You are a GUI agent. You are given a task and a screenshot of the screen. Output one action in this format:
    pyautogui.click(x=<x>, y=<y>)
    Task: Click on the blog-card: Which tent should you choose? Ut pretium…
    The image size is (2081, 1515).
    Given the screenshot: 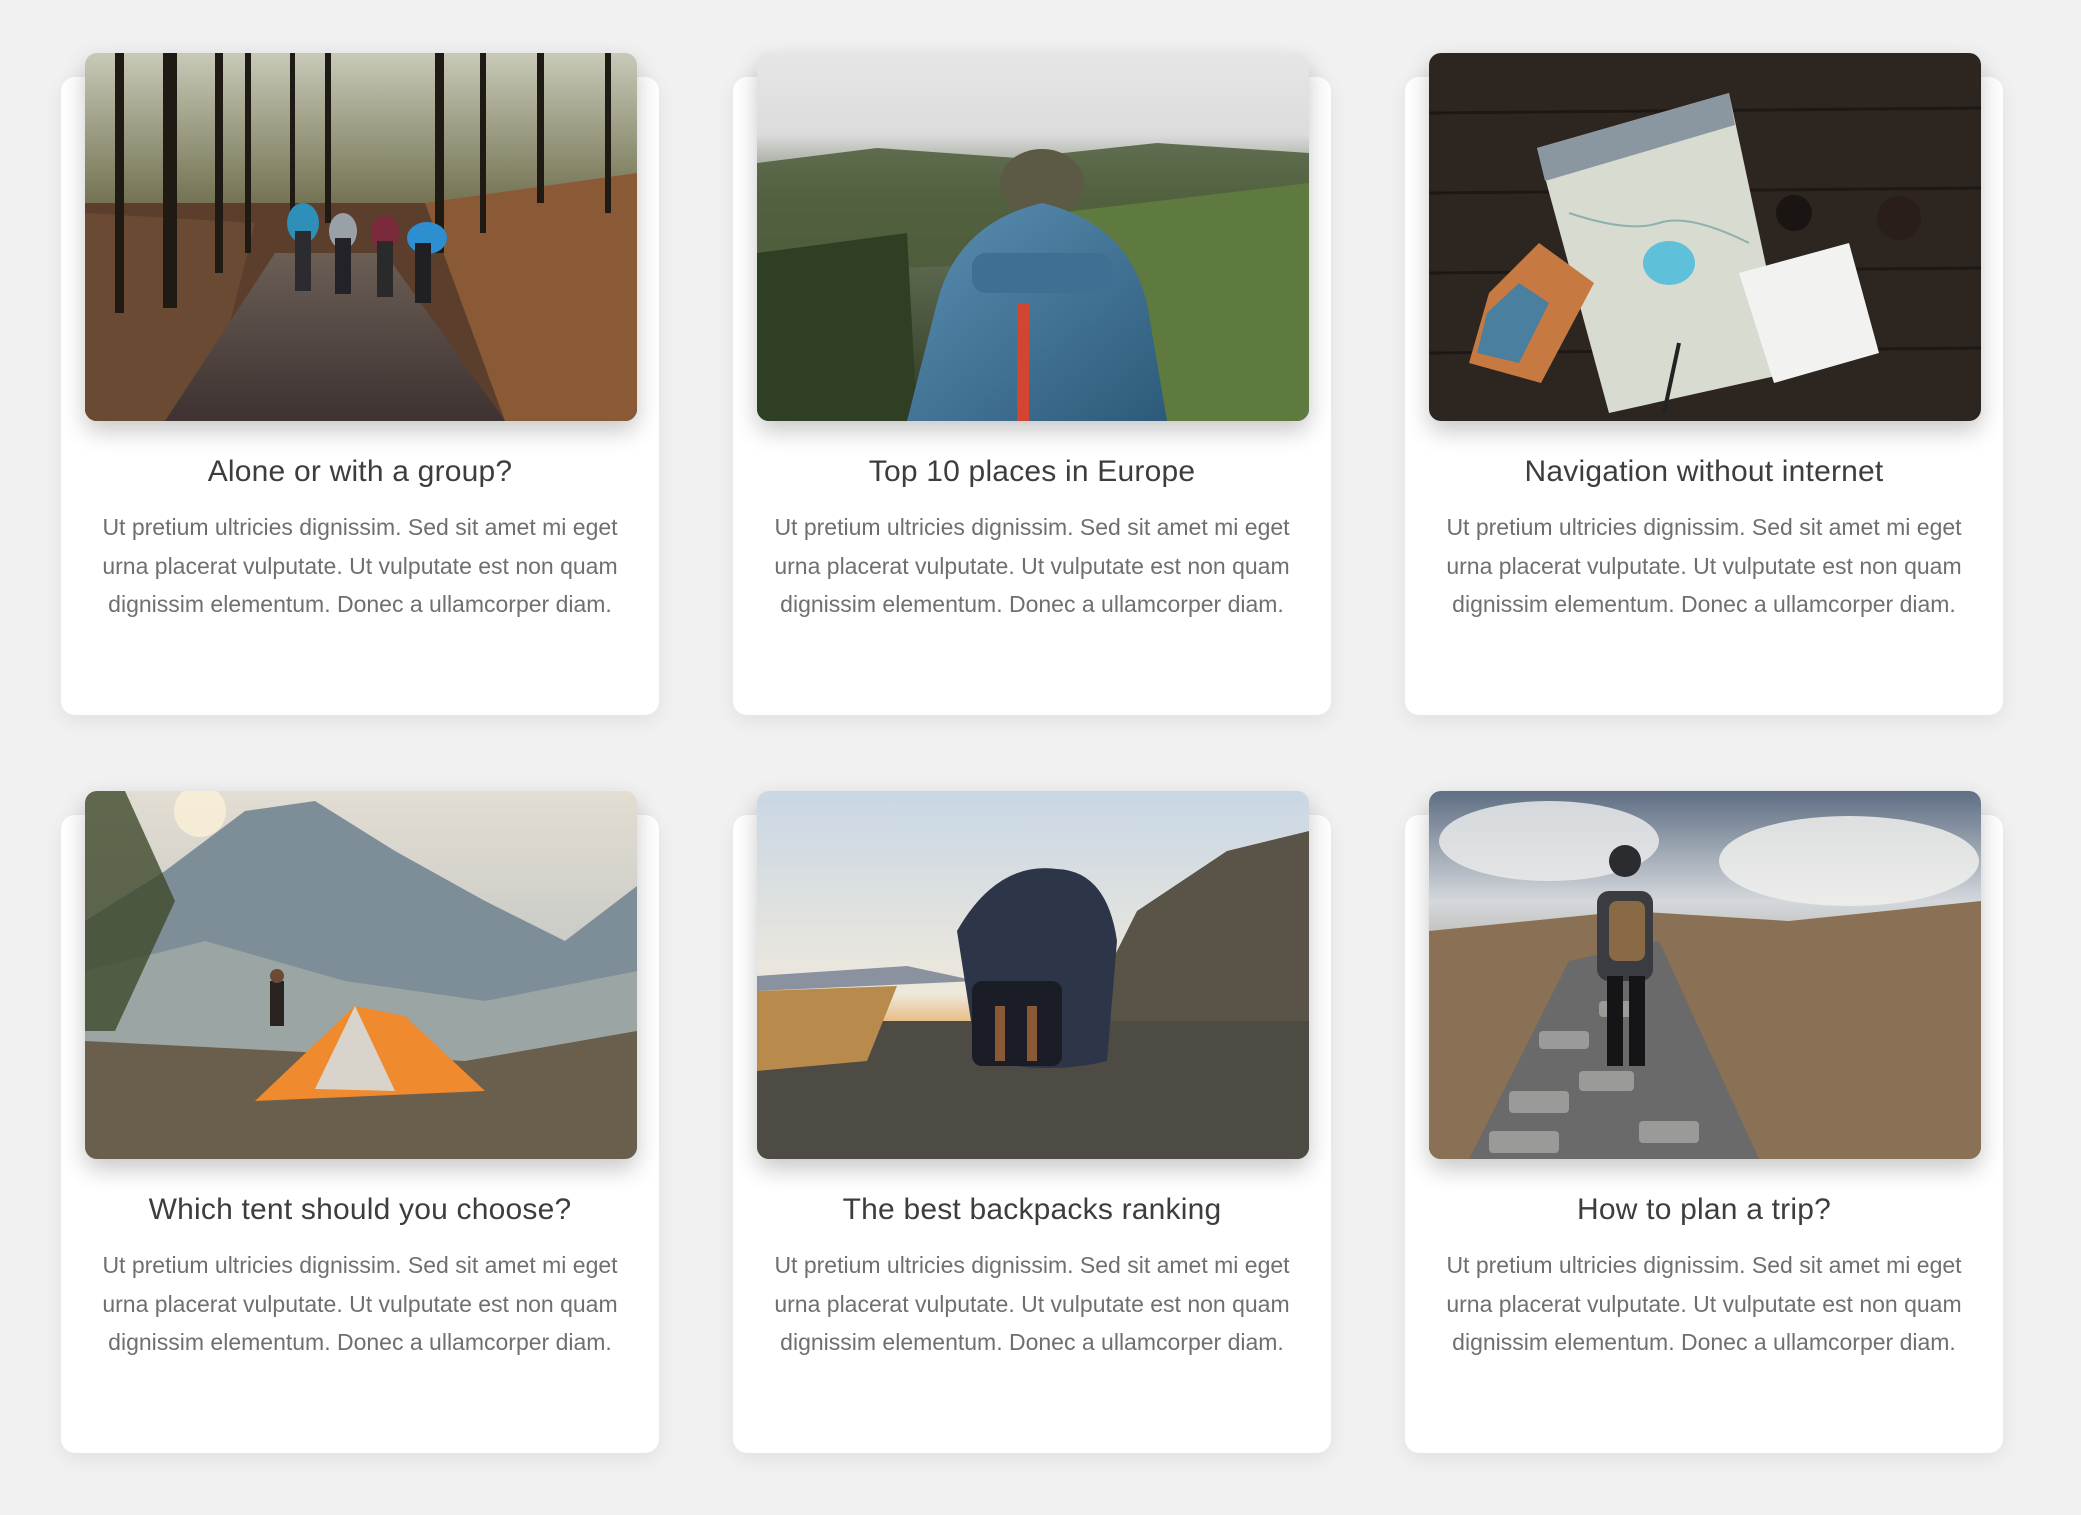 What is the action you would take?
    pyautogui.click(x=360, y=1122)
    